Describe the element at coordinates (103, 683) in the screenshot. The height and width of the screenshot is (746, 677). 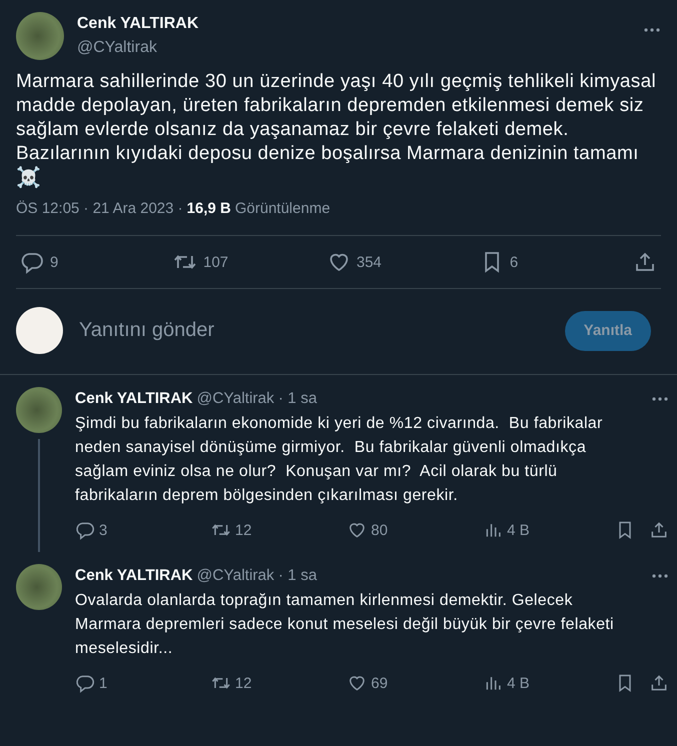
I see `action-count: 1` at that location.